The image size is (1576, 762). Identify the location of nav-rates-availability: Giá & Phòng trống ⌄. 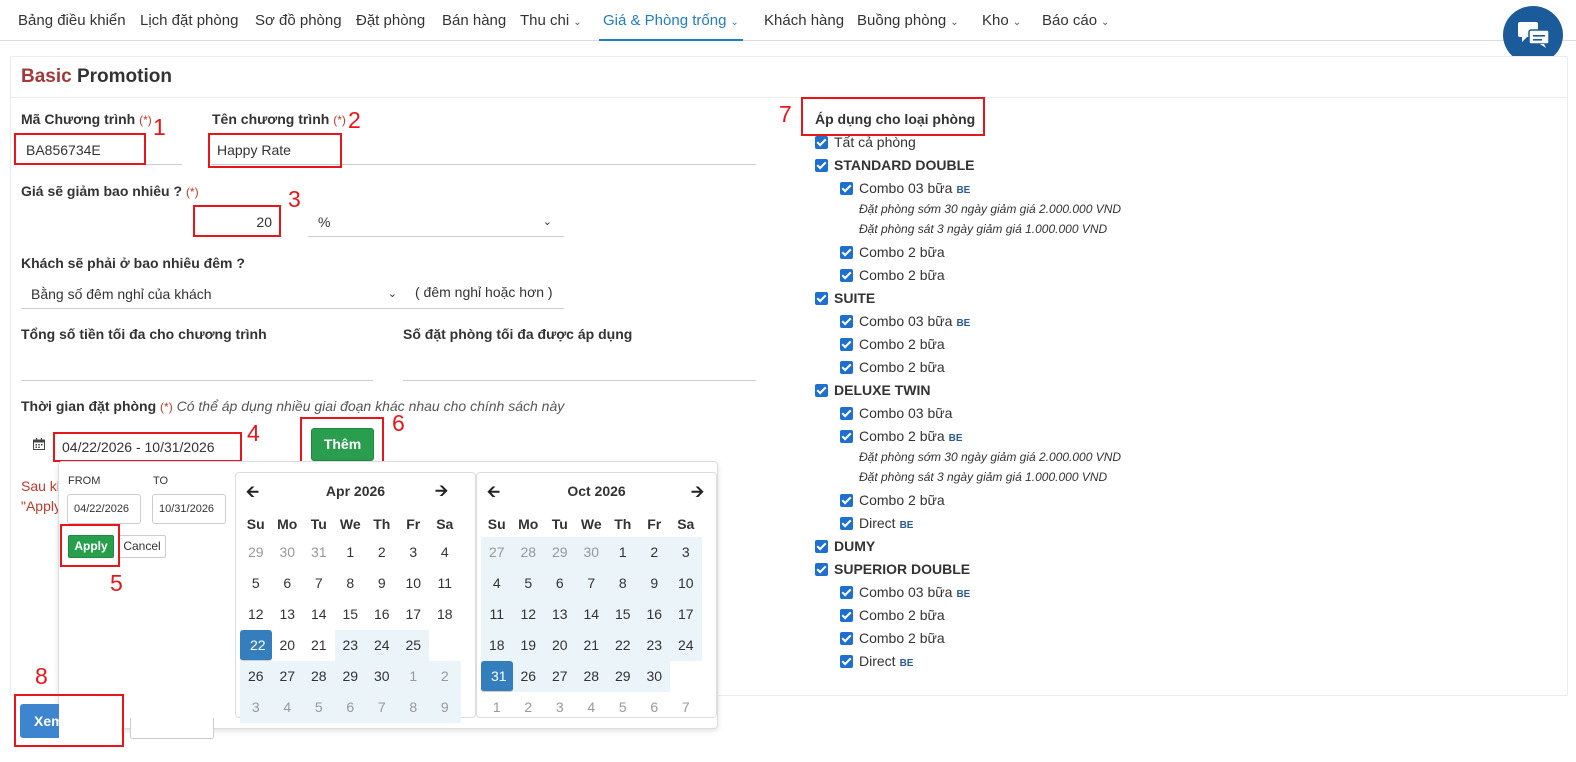
(671, 20).